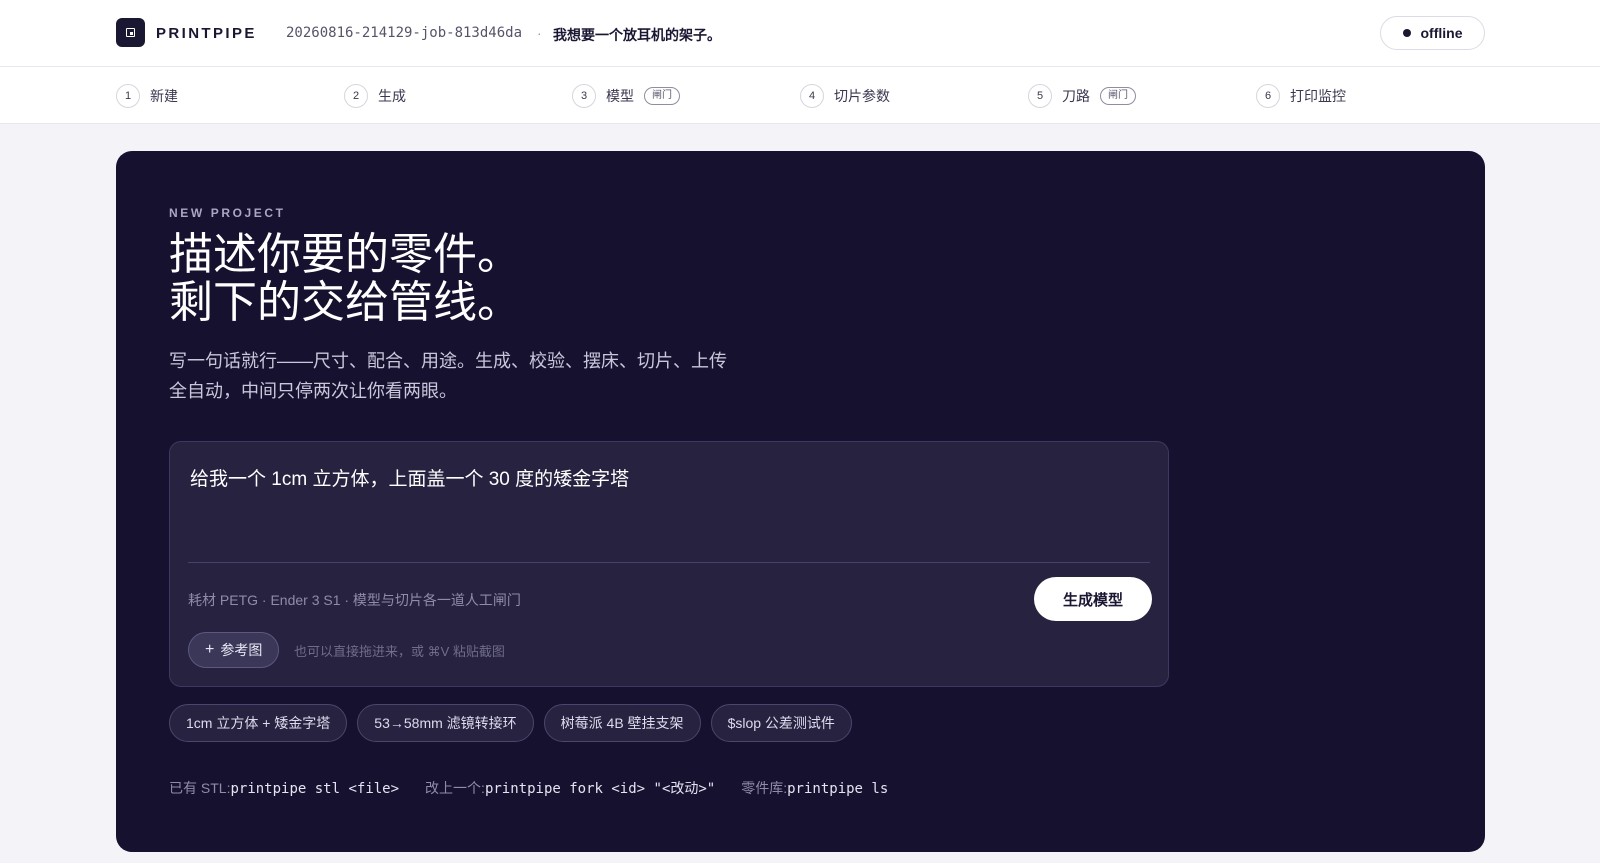 This screenshot has width=1600, height=863. Describe the element at coordinates (345, 302) in the screenshot. I see `headline-line-2: 剩下的交给管线。` at that location.